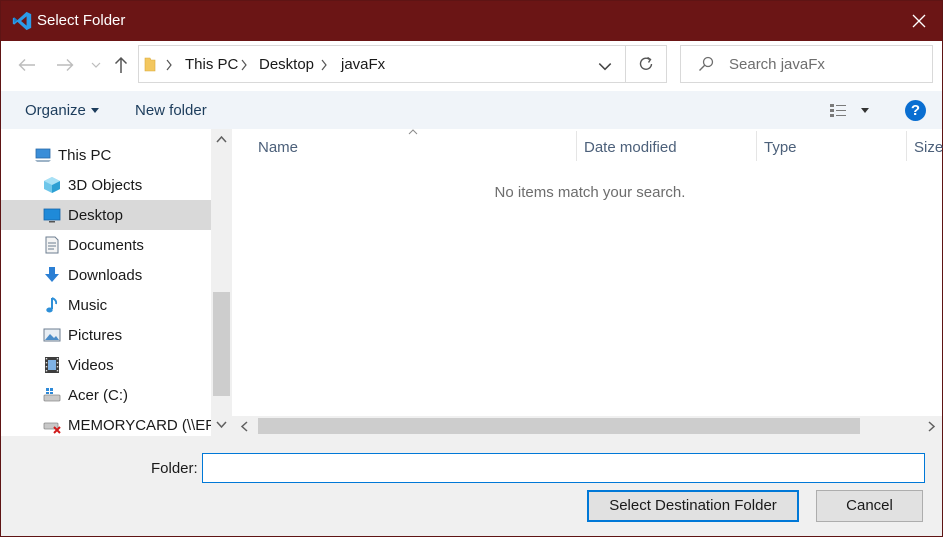  What do you see at coordinates (928, 147) in the screenshot?
I see `column-header-size: Size` at bounding box center [928, 147].